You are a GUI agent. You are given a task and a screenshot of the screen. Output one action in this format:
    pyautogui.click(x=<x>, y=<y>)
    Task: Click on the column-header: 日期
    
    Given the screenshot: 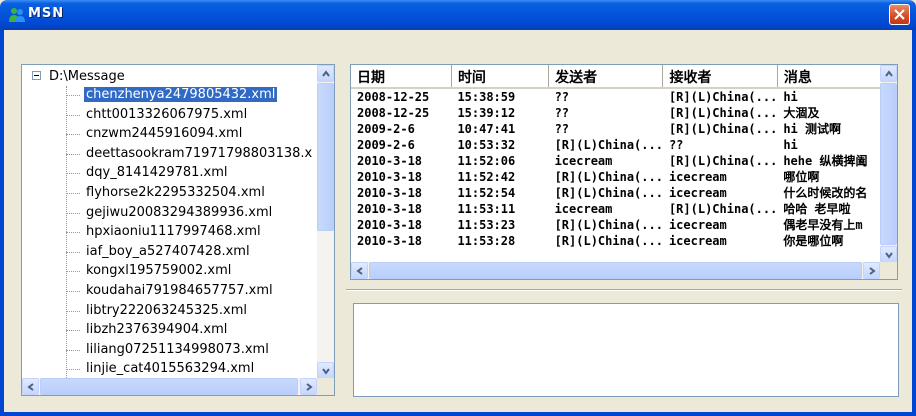 What is the action you would take?
    pyautogui.click(x=401, y=77)
    